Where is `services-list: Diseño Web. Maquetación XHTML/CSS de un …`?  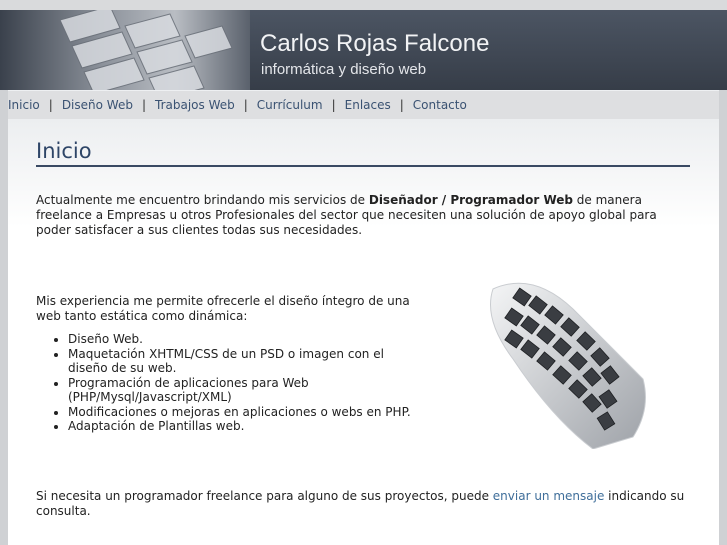 services-list: Diseño Web. Maquetación XHTML/CSS de un … is located at coordinates (231, 383).